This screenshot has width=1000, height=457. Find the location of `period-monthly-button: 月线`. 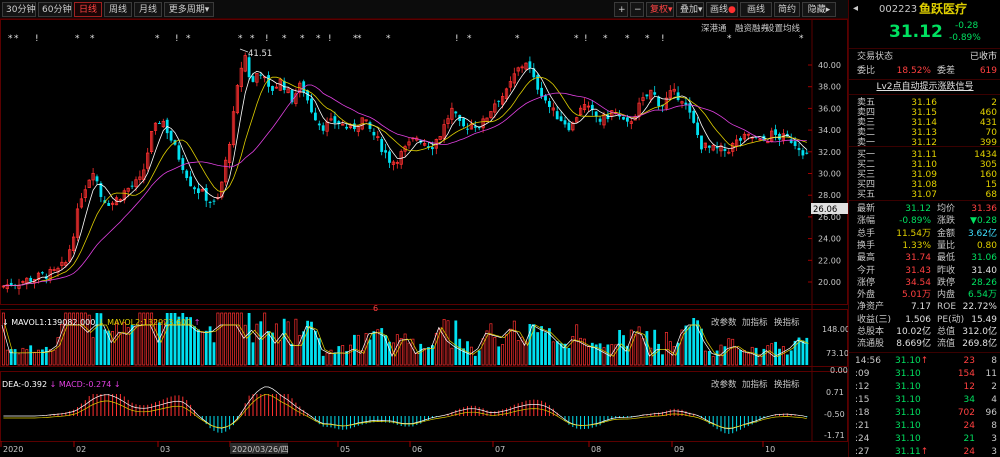

period-monthly-button: 月线 is located at coordinates (148, 9).